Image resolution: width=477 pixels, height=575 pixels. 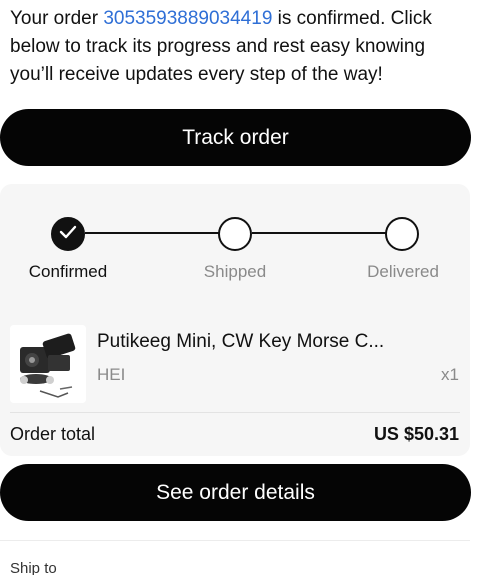 What do you see at coordinates (111, 374) in the screenshot?
I see `product-variant: HEI` at bounding box center [111, 374].